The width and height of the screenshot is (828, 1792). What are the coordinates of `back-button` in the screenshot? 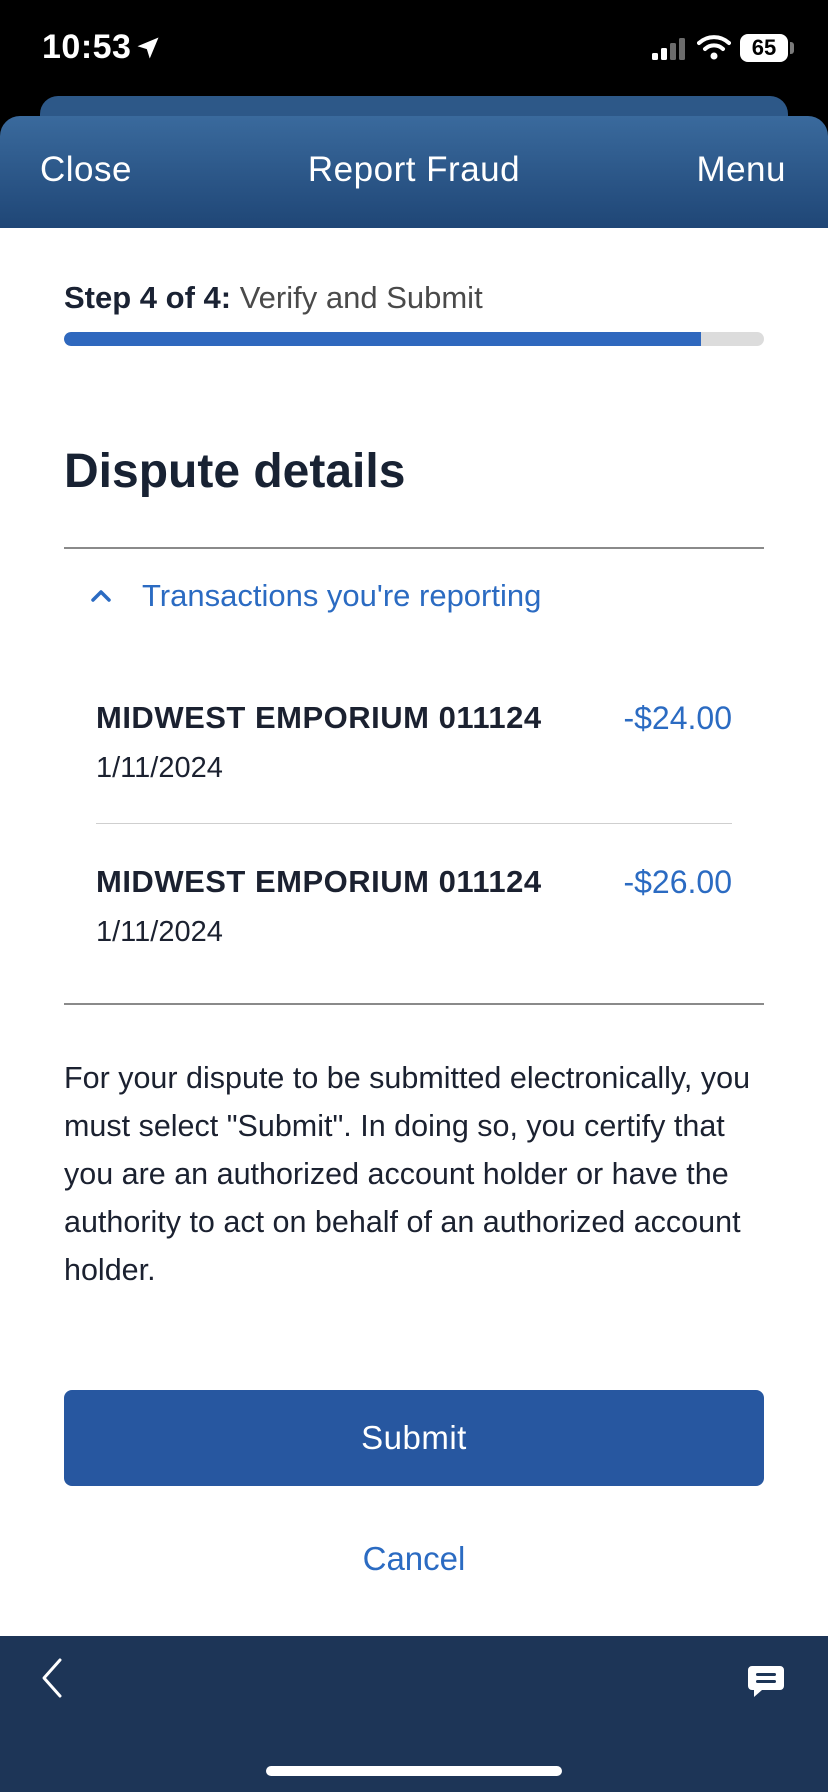 It's located at (53, 1680).